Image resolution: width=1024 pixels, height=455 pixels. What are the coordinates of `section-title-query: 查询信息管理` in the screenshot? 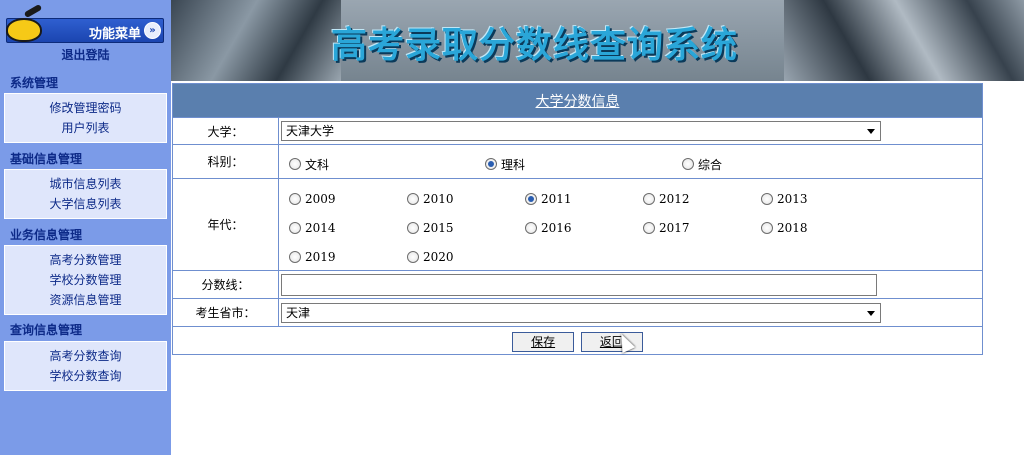 It's located at (46, 329).